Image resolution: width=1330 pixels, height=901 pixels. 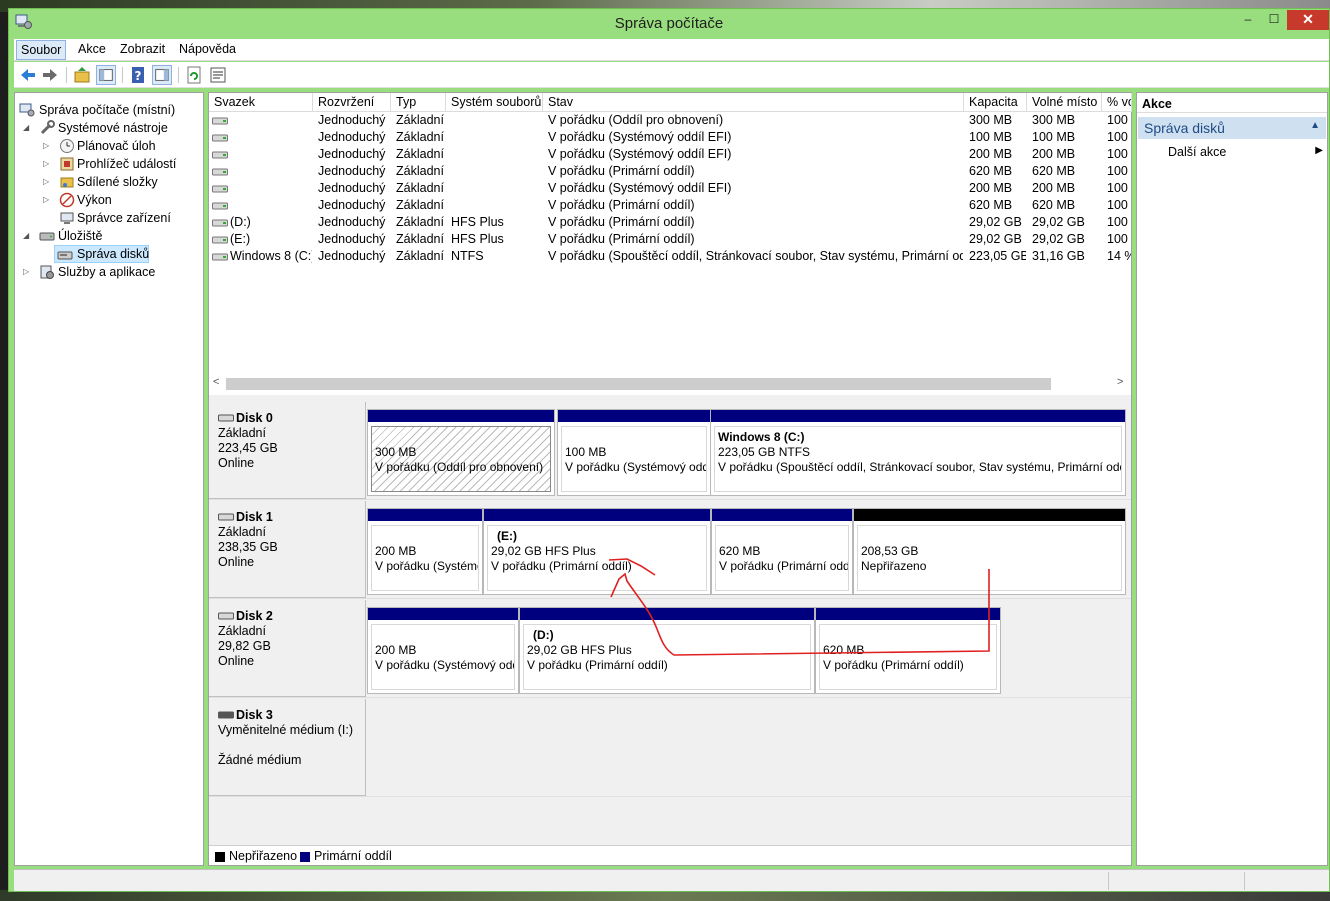 What do you see at coordinates (1232, 479) in the screenshot?
I see `actions-pane: Akce Správa disků ▲ Další akce ▶` at bounding box center [1232, 479].